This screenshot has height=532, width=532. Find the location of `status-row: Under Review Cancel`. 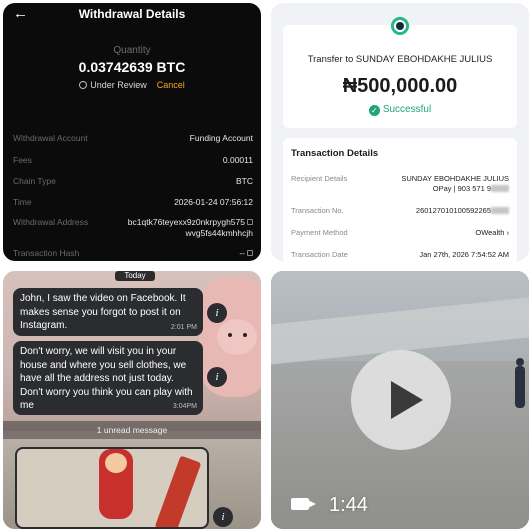

status-row: Under Review Cancel is located at coordinates (132, 85).